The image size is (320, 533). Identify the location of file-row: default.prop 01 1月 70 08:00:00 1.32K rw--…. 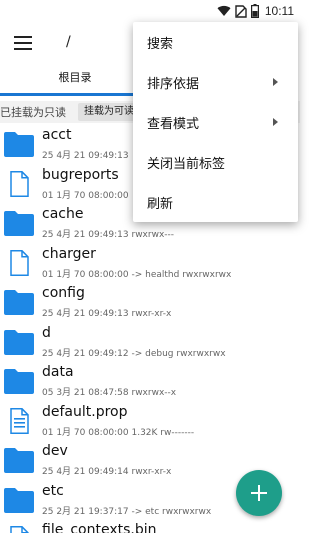
(150, 421).